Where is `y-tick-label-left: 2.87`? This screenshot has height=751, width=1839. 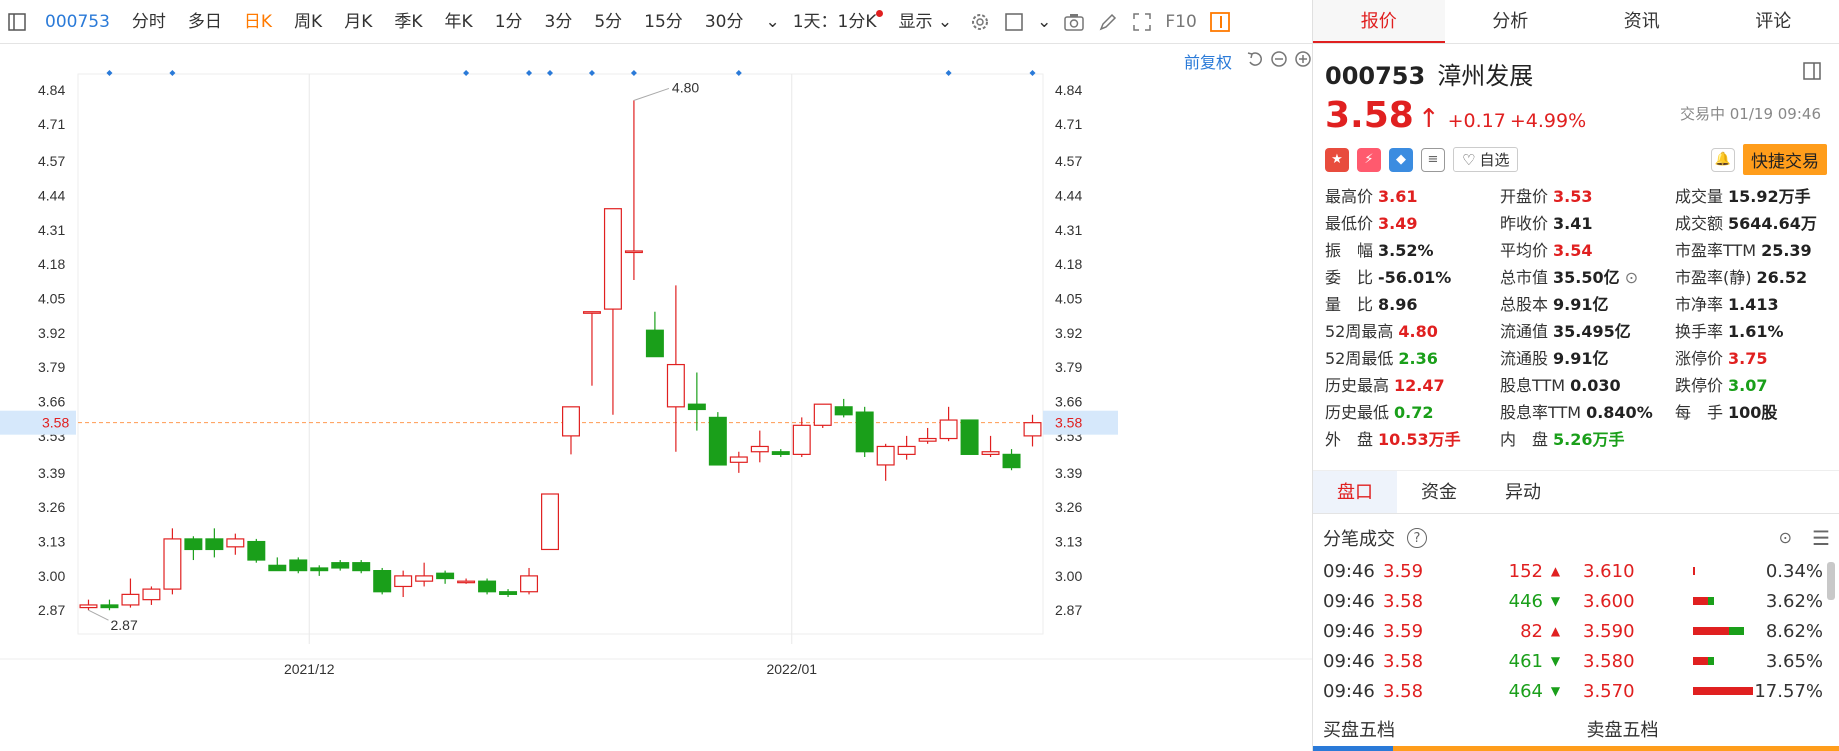 y-tick-label-left: 2.87 is located at coordinates (51, 610).